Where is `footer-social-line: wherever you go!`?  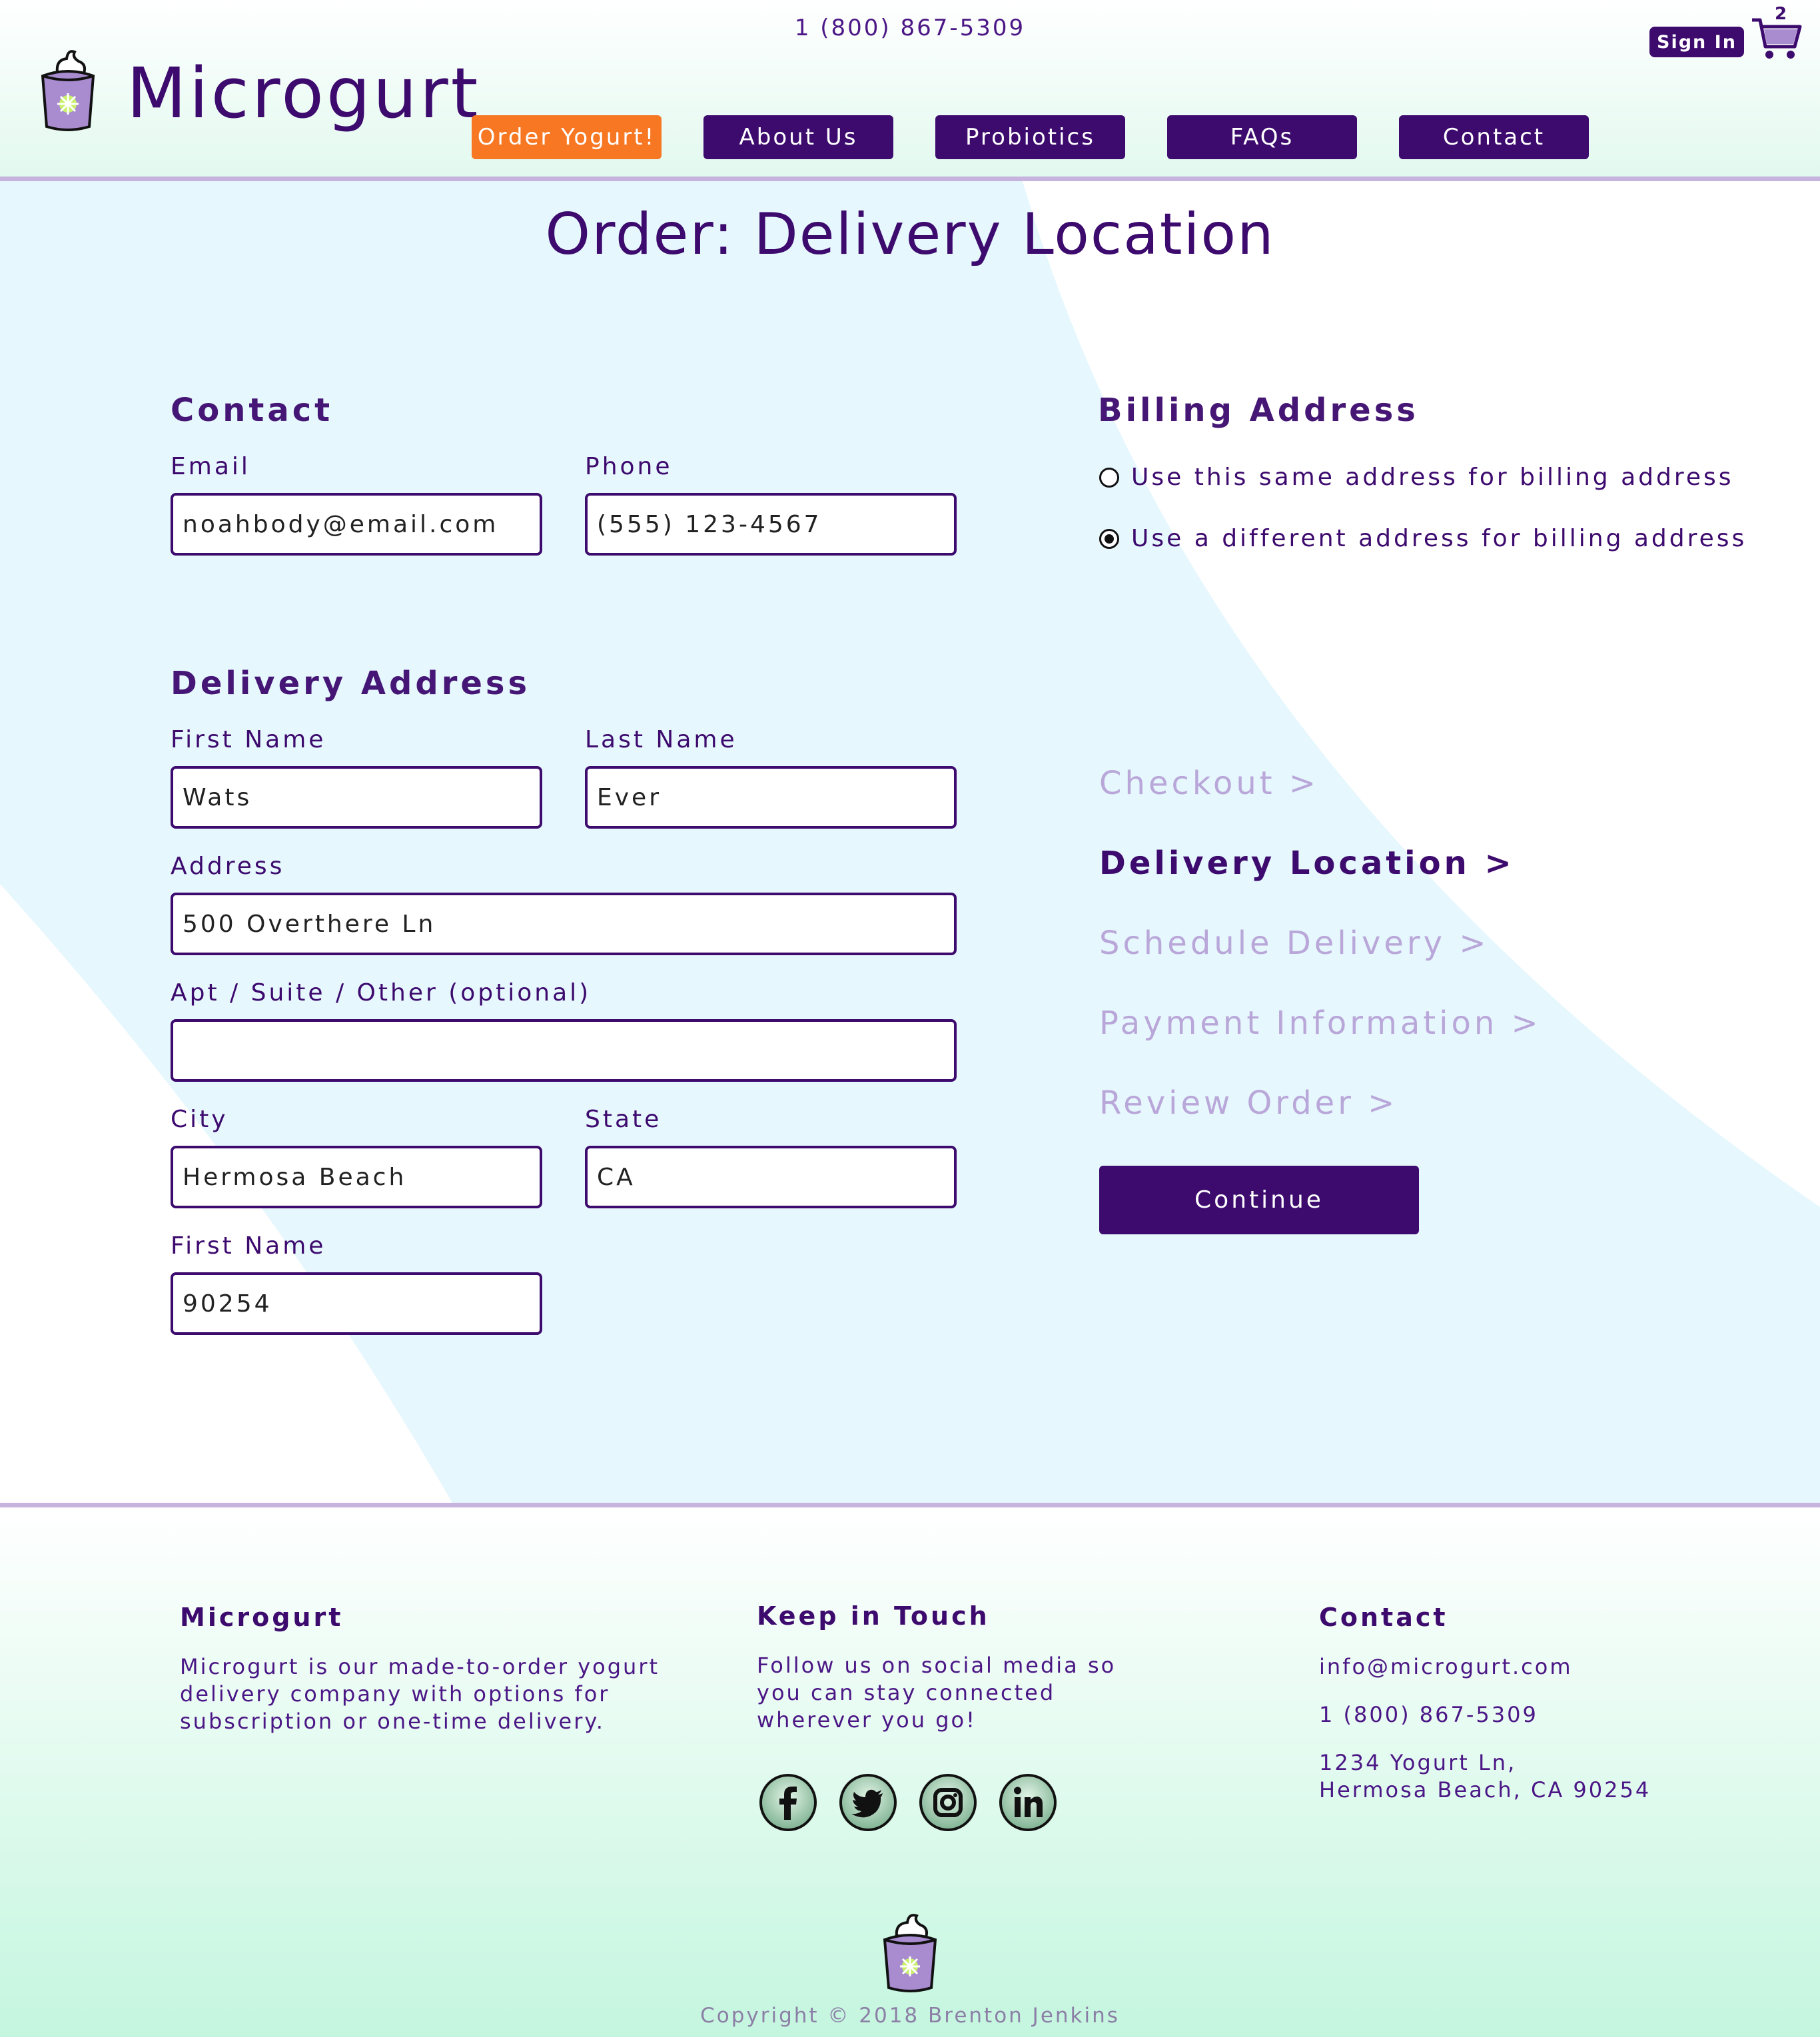 footer-social-line: wherever you go! is located at coordinates (867, 1720).